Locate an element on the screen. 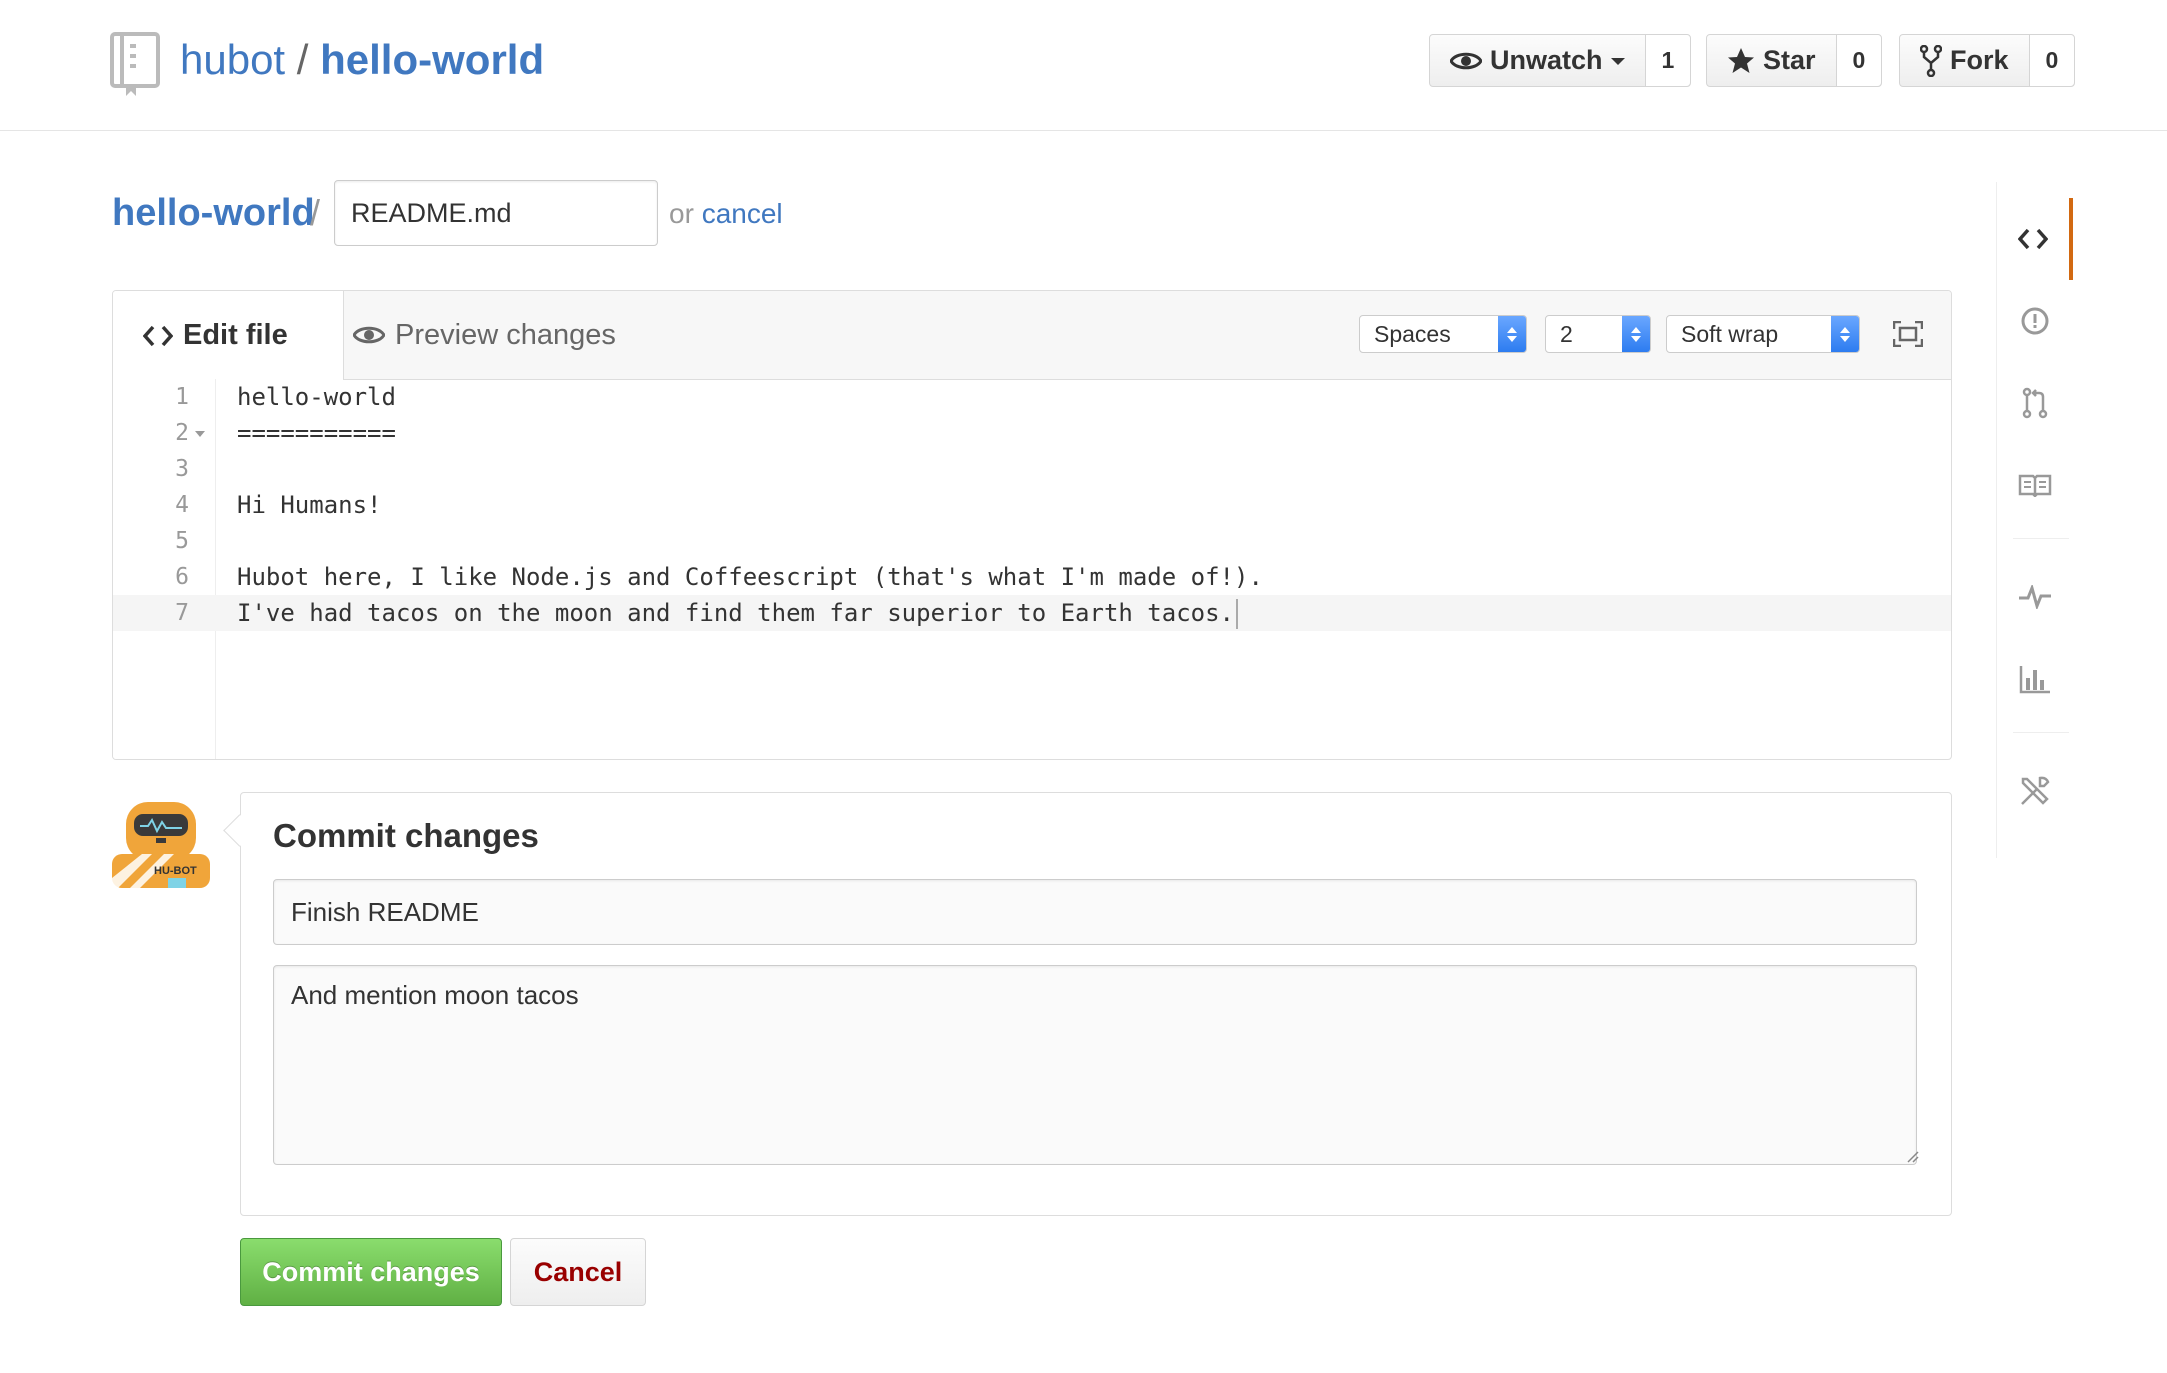  hubot-avatar: HU-BOT is located at coordinates (161, 845).